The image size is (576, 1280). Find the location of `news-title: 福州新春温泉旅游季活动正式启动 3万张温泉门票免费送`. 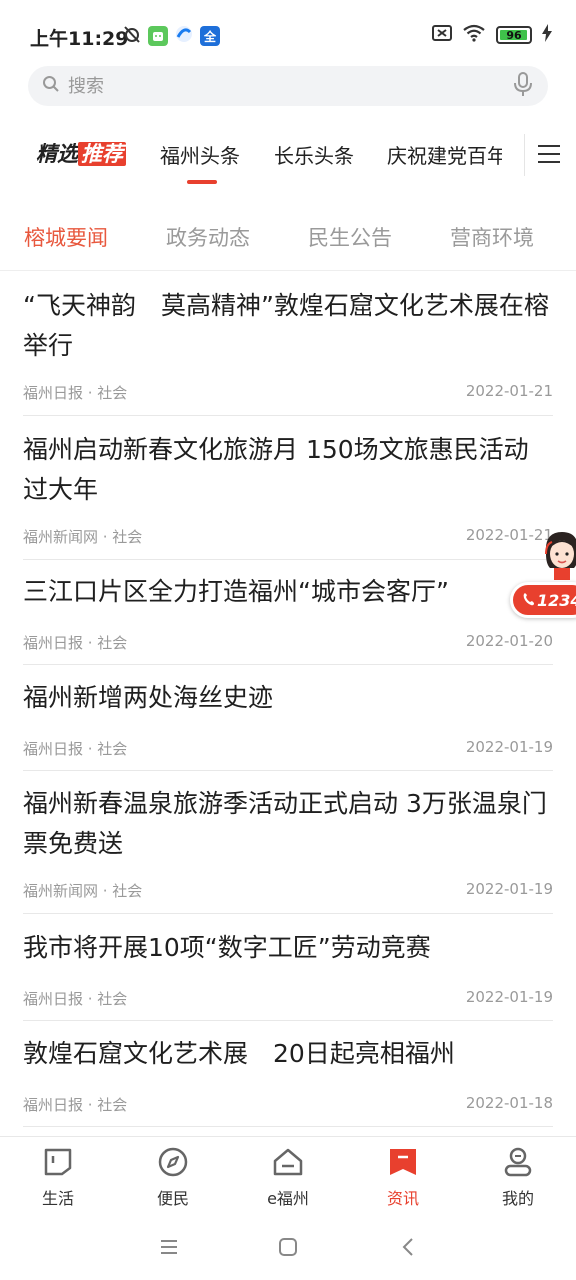

news-title: 福州新春温泉旅游季活动正式启动 3万张温泉门票免费送 is located at coordinates (285, 823).